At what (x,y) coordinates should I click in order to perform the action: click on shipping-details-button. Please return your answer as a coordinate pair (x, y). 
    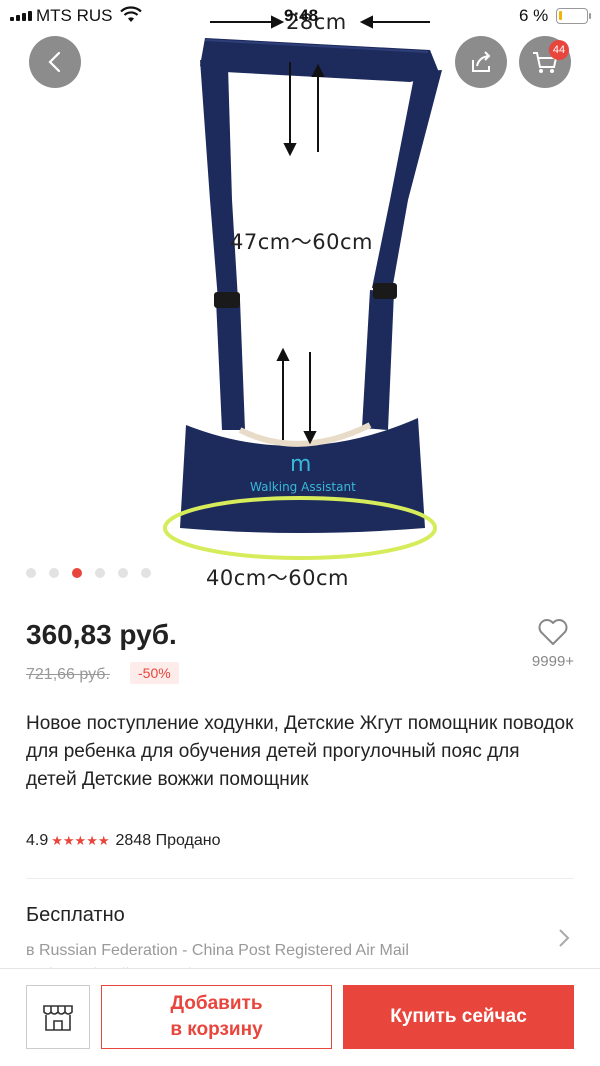
    Looking at the image, I should click on (564, 940).